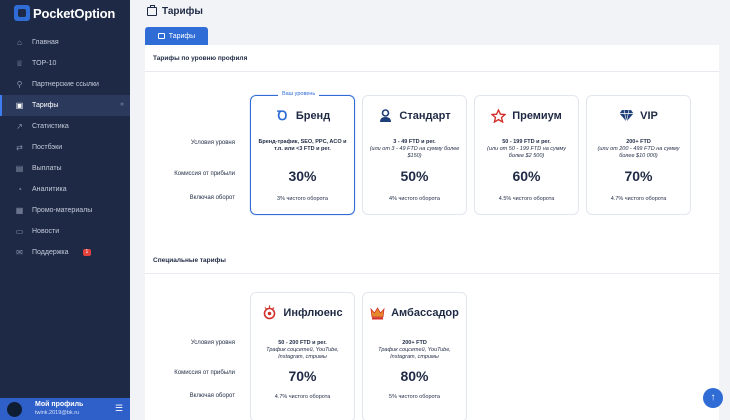 This screenshot has width=730, height=420. What do you see at coordinates (182, 36) in the screenshot?
I see `tab-label: Тарифы` at bounding box center [182, 36].